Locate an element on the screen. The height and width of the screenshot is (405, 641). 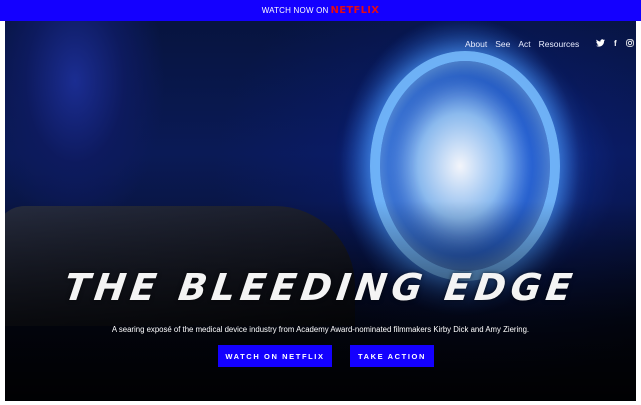
film-title: THE BLEEDING EDGE is located at coordinates (320, 287).